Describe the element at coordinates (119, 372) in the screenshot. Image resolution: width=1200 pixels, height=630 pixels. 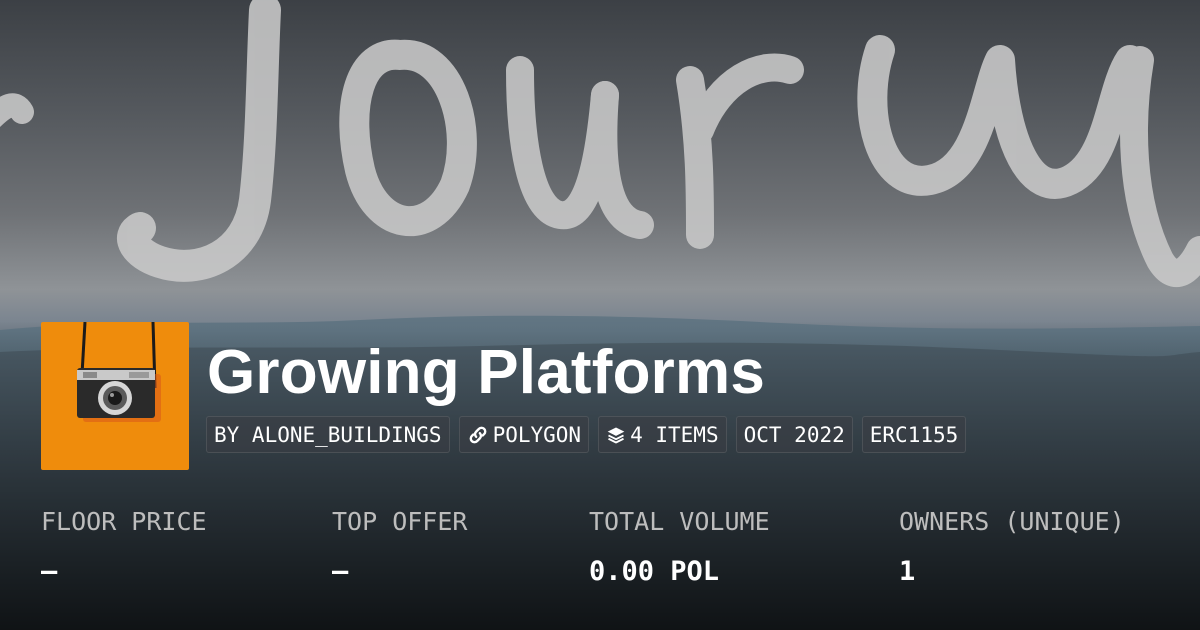
I see `camera-icon` at that location.